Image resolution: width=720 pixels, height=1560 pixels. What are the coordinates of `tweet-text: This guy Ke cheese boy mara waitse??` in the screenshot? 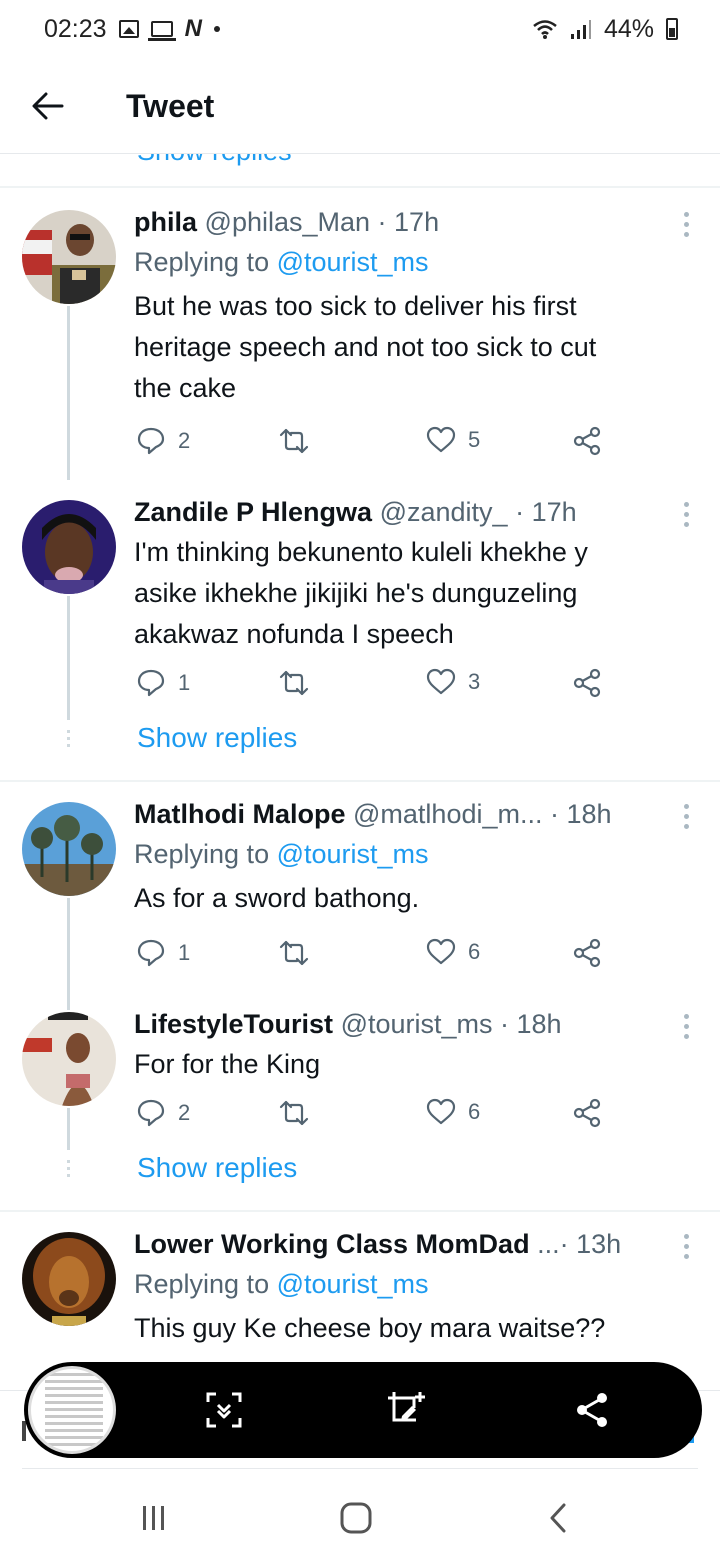 It's located at (409, 1328).